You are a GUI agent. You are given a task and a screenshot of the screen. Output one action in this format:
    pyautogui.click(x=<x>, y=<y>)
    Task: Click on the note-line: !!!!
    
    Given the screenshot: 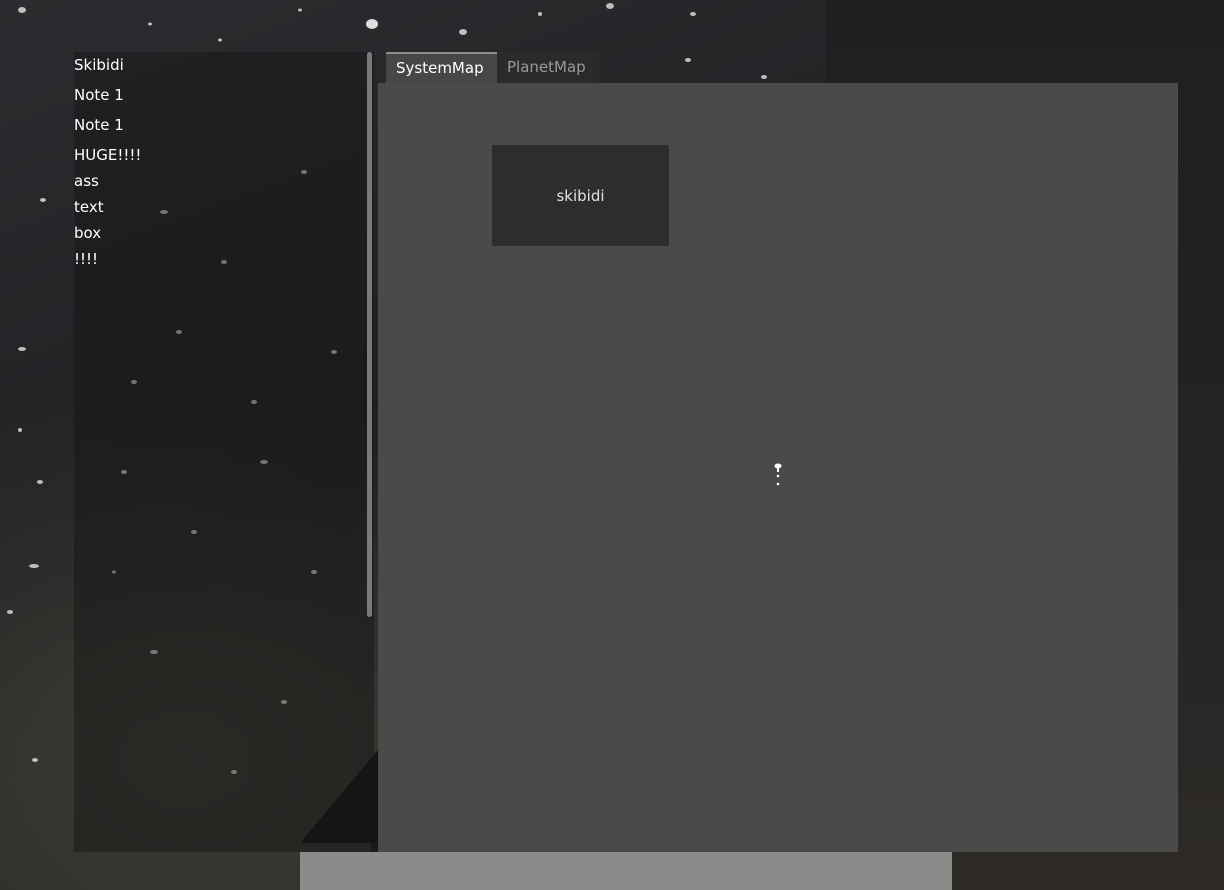 What is the action you would take?
    pyautogui.click(x=86, y=259)
    